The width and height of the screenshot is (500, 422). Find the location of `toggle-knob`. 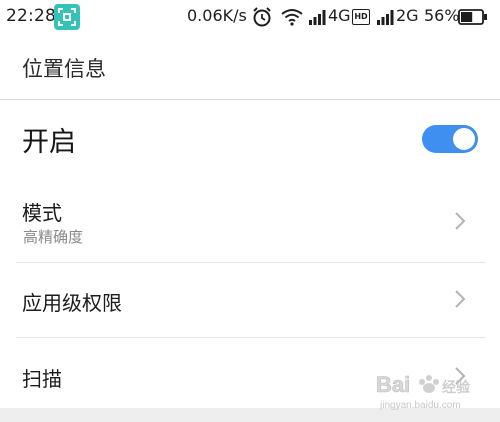

toggle-knob is located at coordinates (464, 139).